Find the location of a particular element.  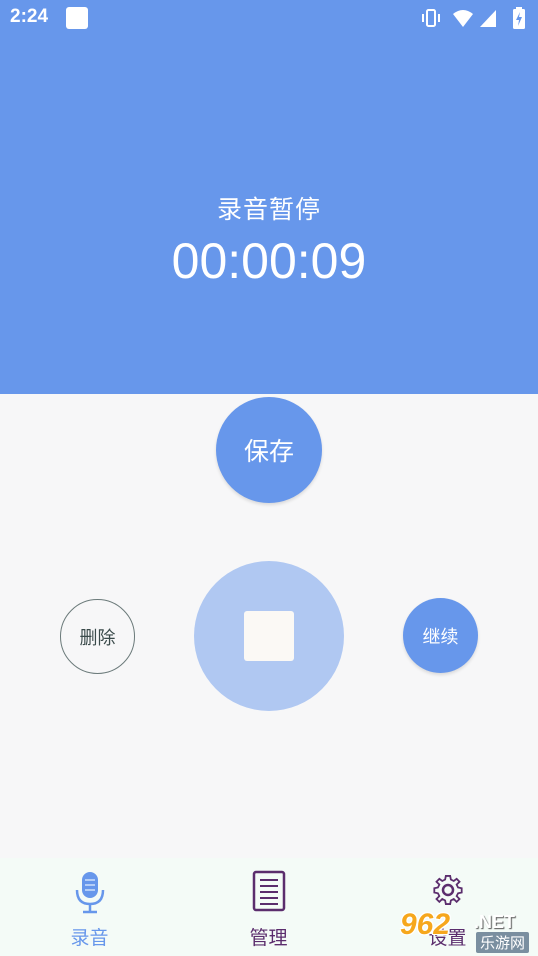

save-button: 保存 is located at coordinates (269, 450).